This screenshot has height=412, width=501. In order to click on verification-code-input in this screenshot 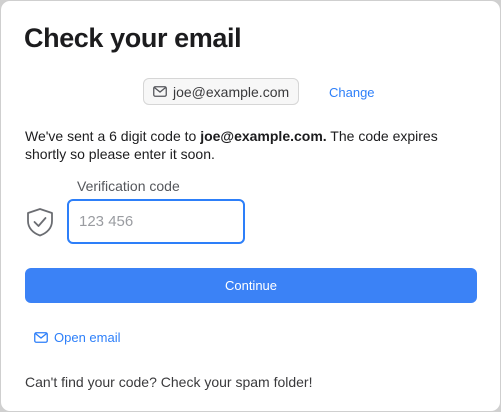, I will do `click(156, 221)`.